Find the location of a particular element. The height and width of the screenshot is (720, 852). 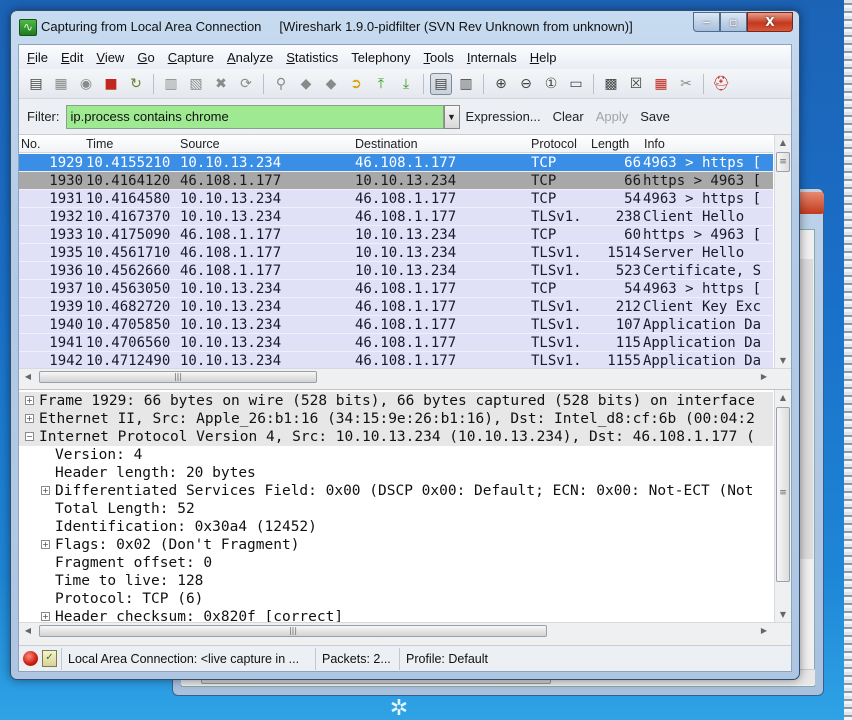

detail-tree-item: Identification: 0x30a4 (12452) is located at coordinates (396, 527).